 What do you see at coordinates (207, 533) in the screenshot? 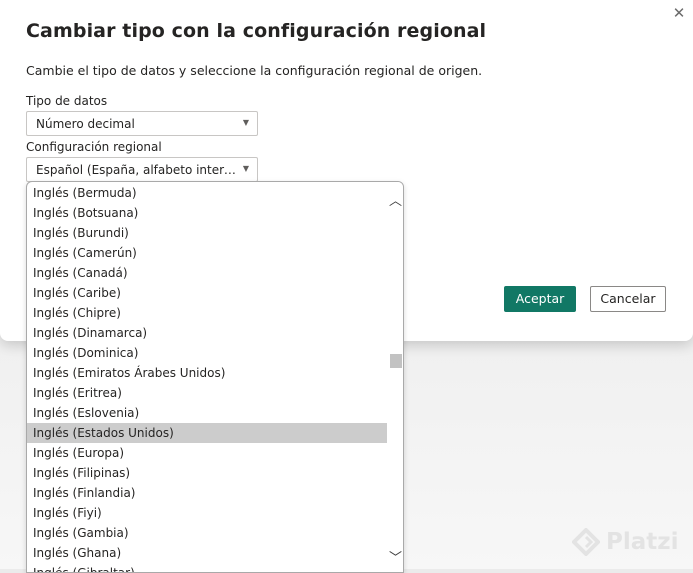
I see `list-item: Inglés (Gambia)` at bounding box center [207, 533].